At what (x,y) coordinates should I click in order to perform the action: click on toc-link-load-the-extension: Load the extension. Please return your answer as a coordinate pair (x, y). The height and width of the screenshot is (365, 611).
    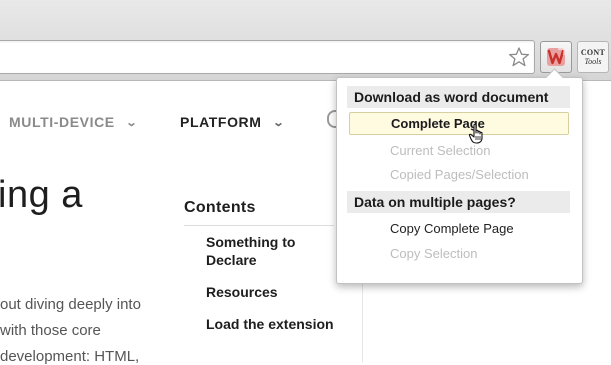
    Looking at the image, I should click on (271, 324).